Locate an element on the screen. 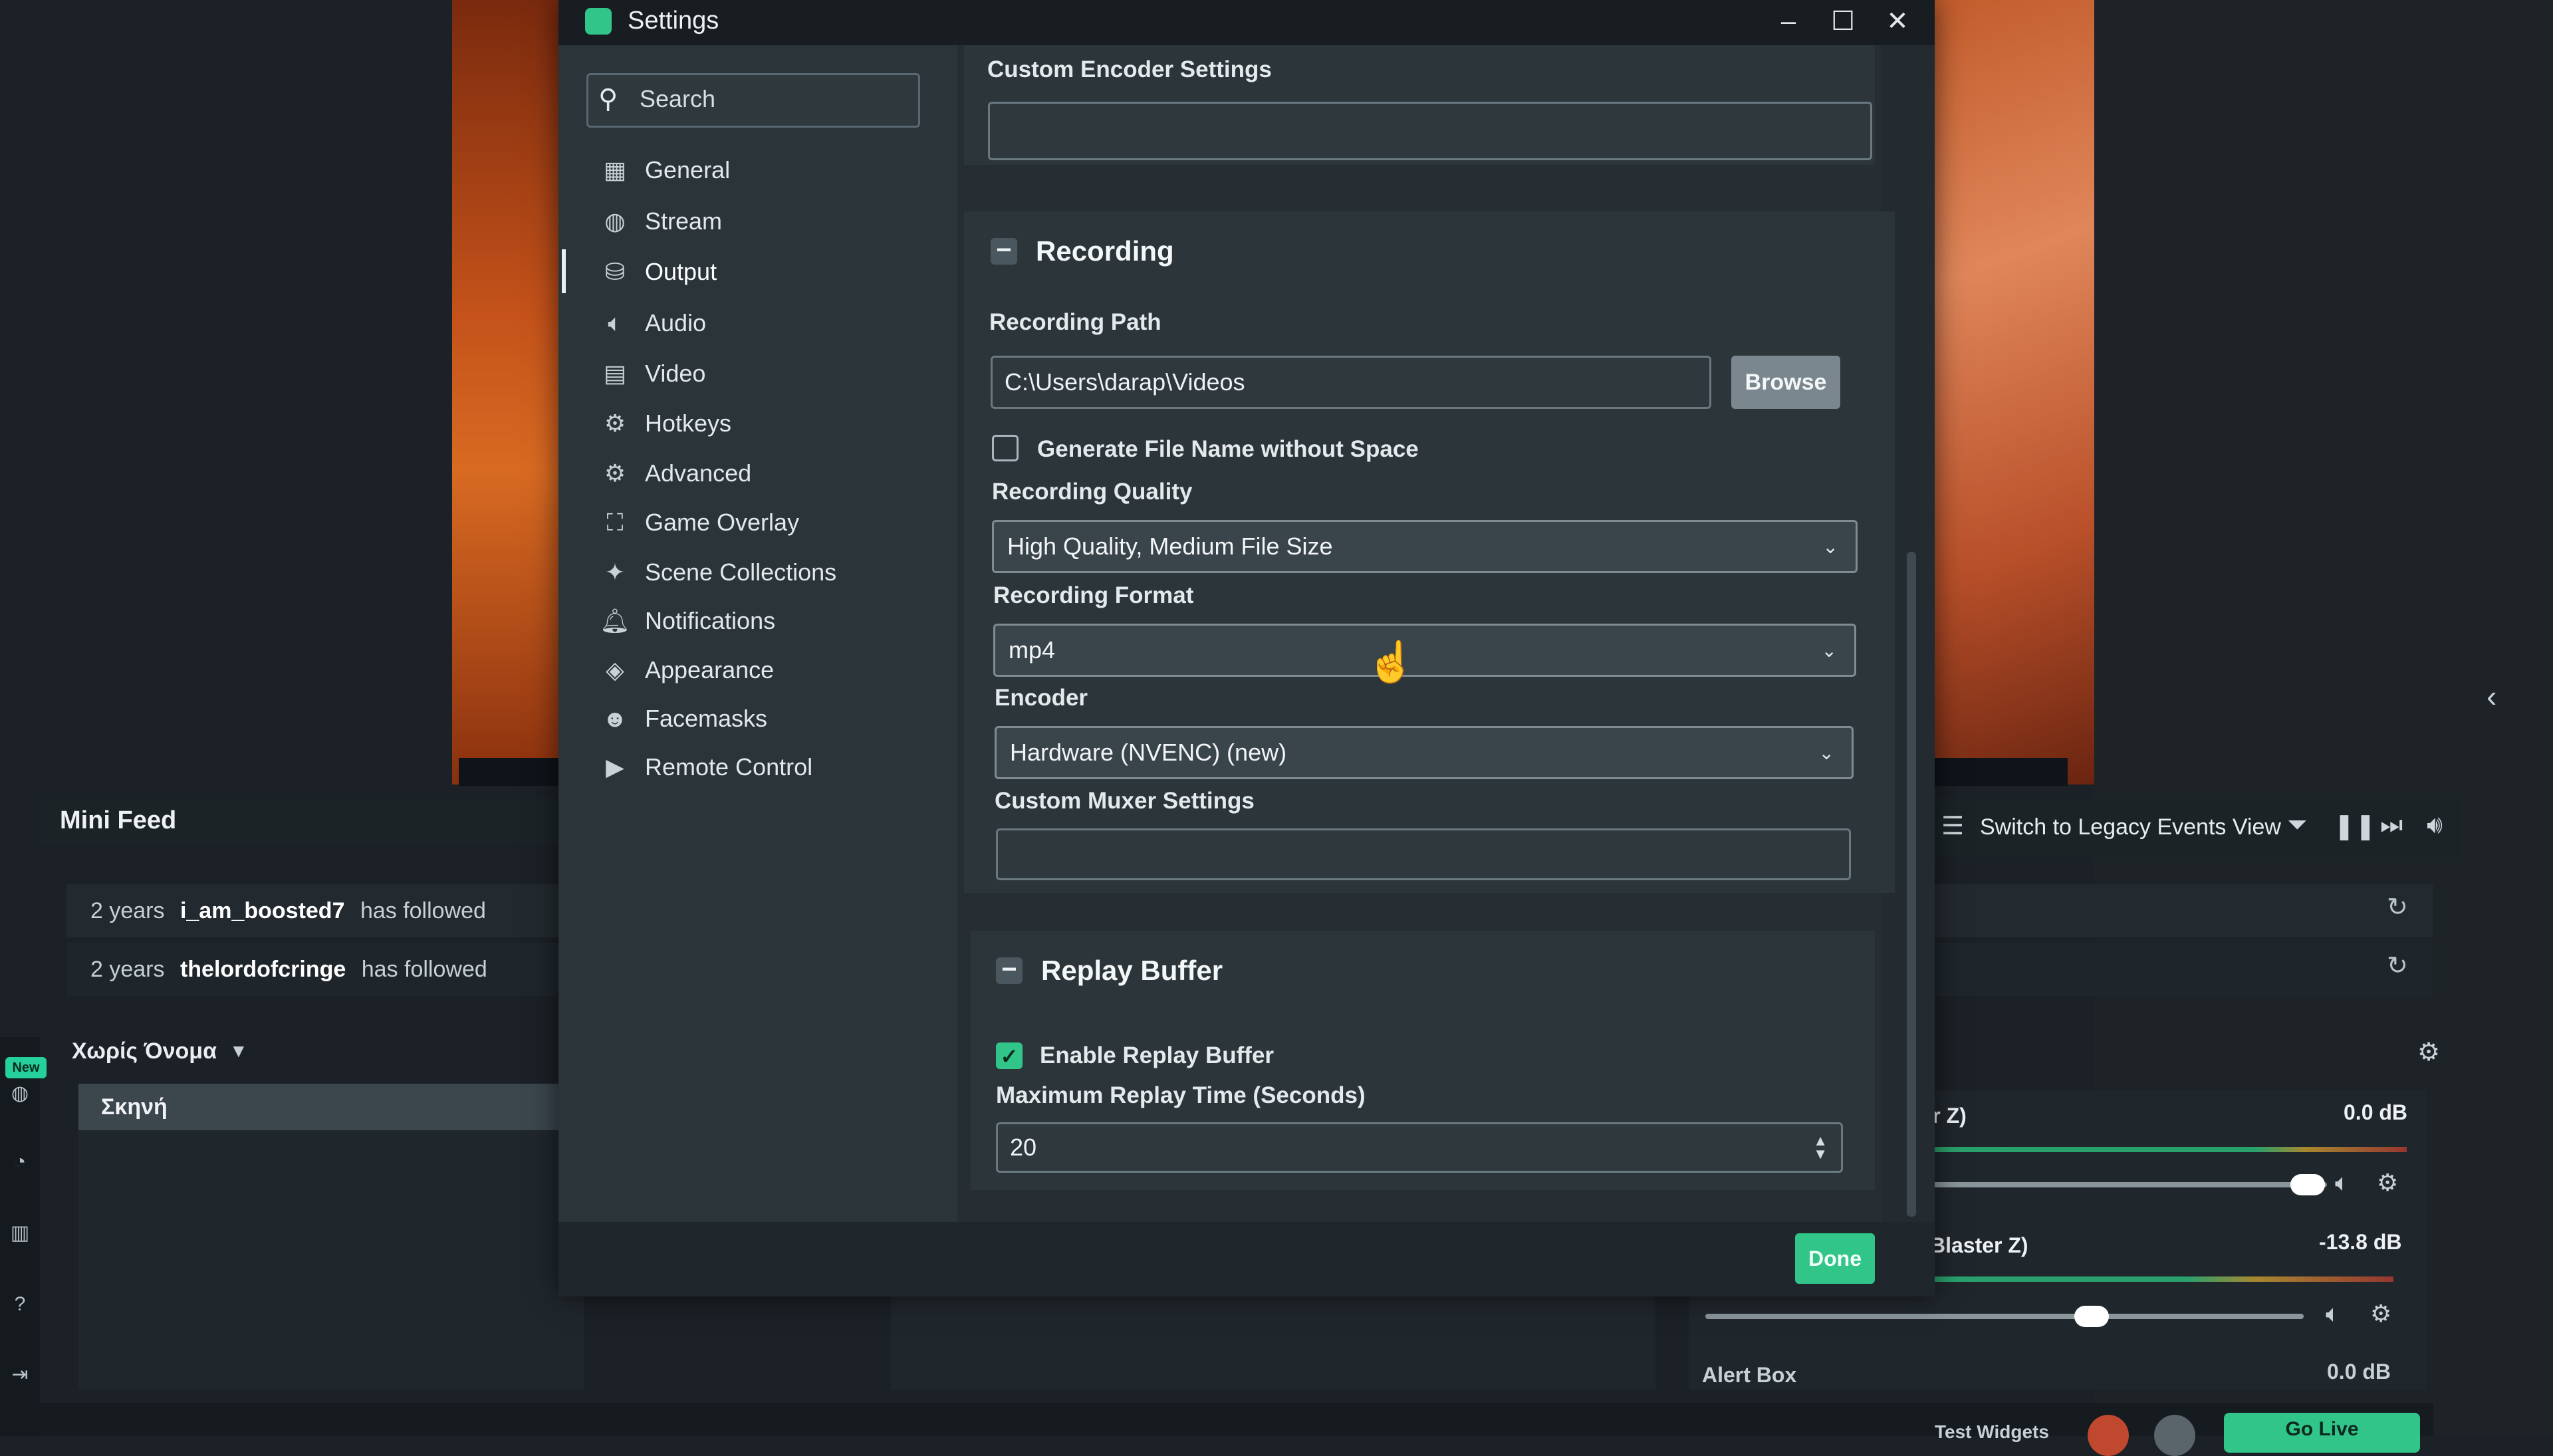 The height and width of the screenshot is (1456, 2553). sidebar-item-label: Audio is located at coordinates (676, 322).